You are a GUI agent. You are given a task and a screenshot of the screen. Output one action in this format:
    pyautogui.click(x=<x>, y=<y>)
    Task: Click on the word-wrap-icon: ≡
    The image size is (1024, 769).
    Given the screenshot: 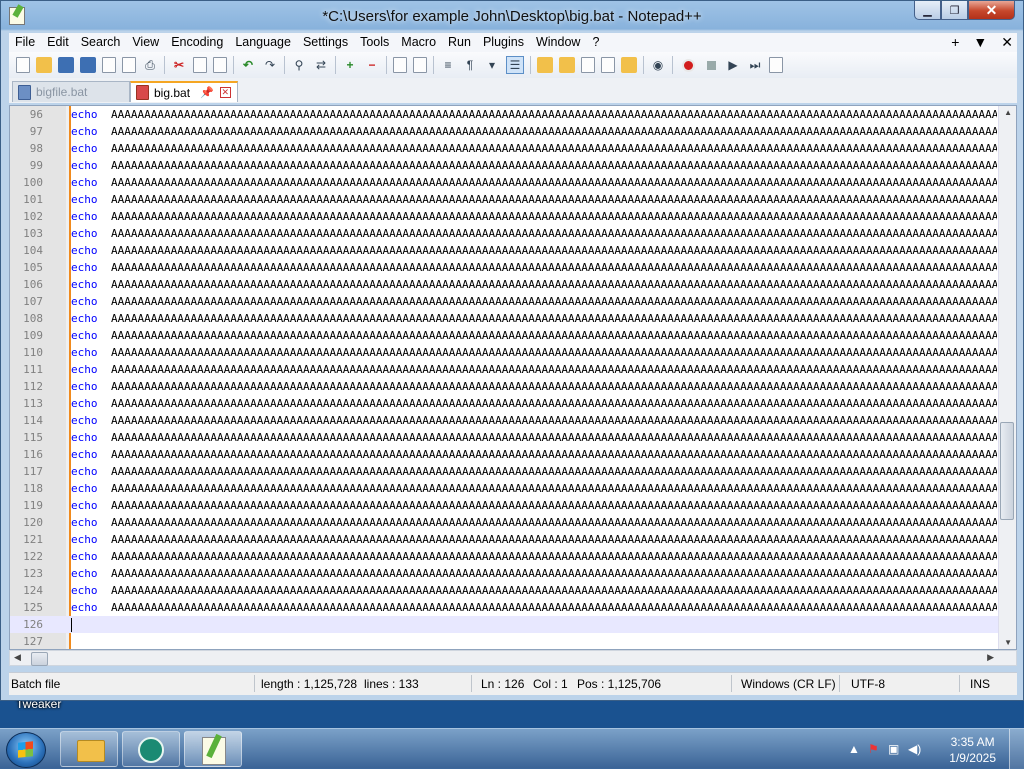 What is the action you would take?
    pyautogui.click(x=448, y=65)
    